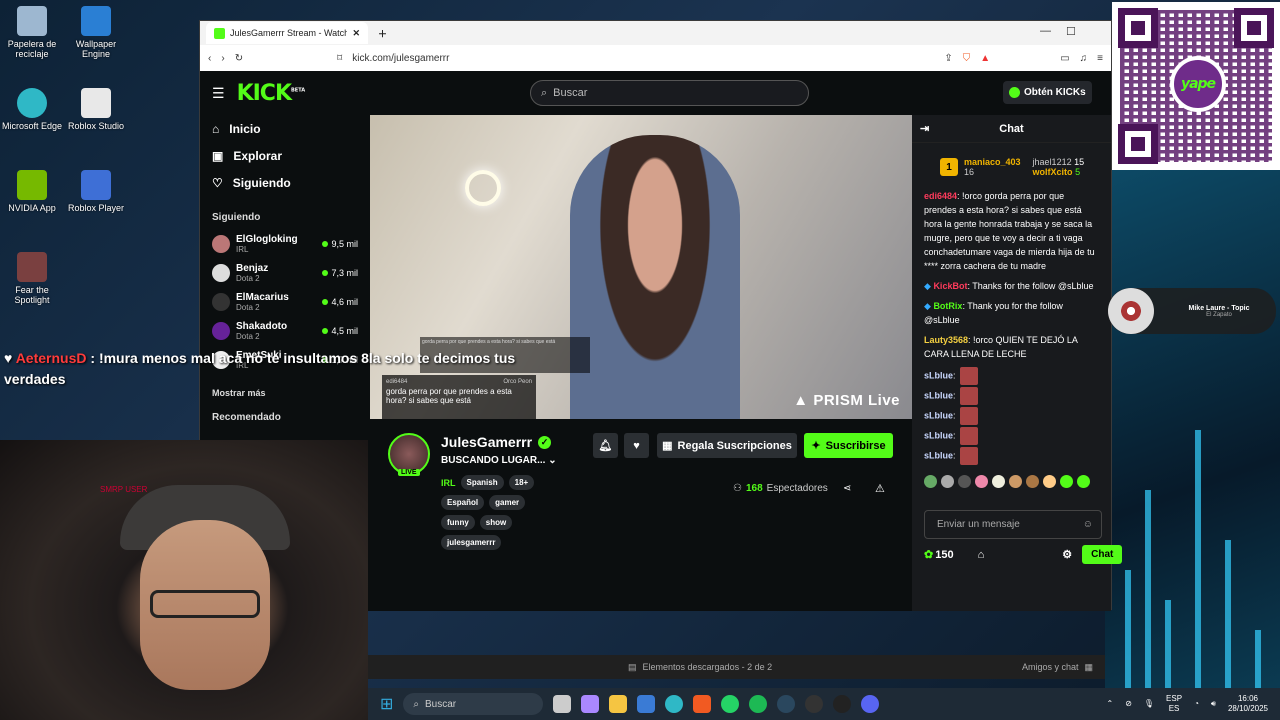 The width and height of the screenshot is (1280, 720). What do you see at coordinates (416, 704) in the screenshot?
I see `search-icon: ⌕` at bounding box center [416, 704].